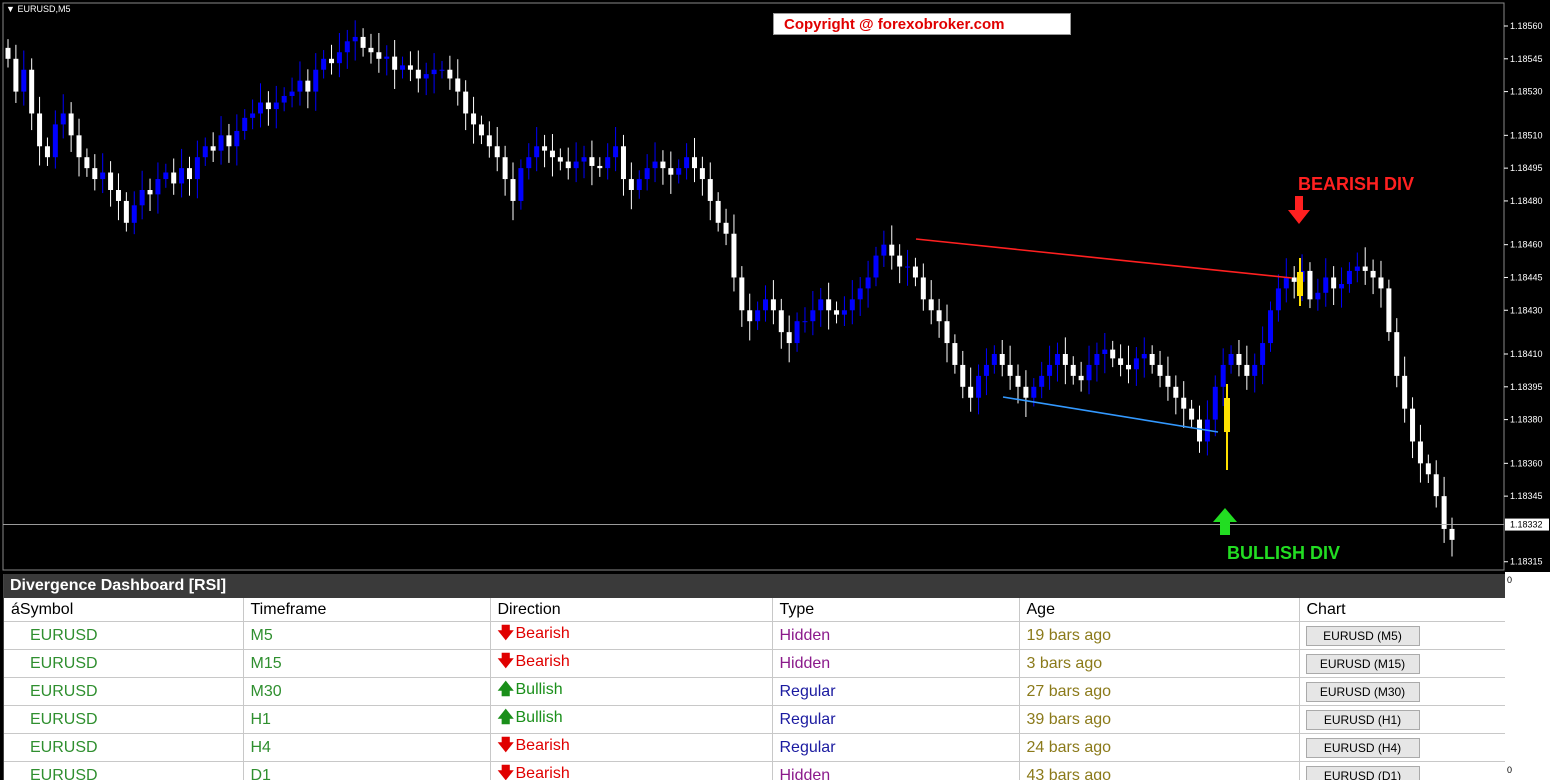  What do you see at coordinates (922, 24) in the screenshot?
I see `copyright-banner: Copyright @ forexobroker.com` at bounding box center [922, 24].